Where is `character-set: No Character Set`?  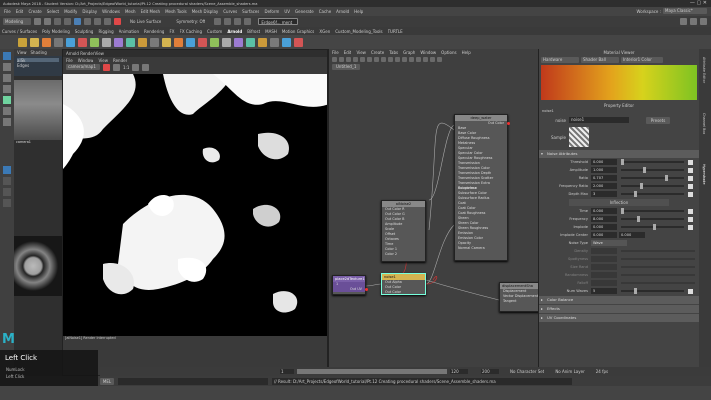 character-set: No Character Set is located at coordinates (527, 371).